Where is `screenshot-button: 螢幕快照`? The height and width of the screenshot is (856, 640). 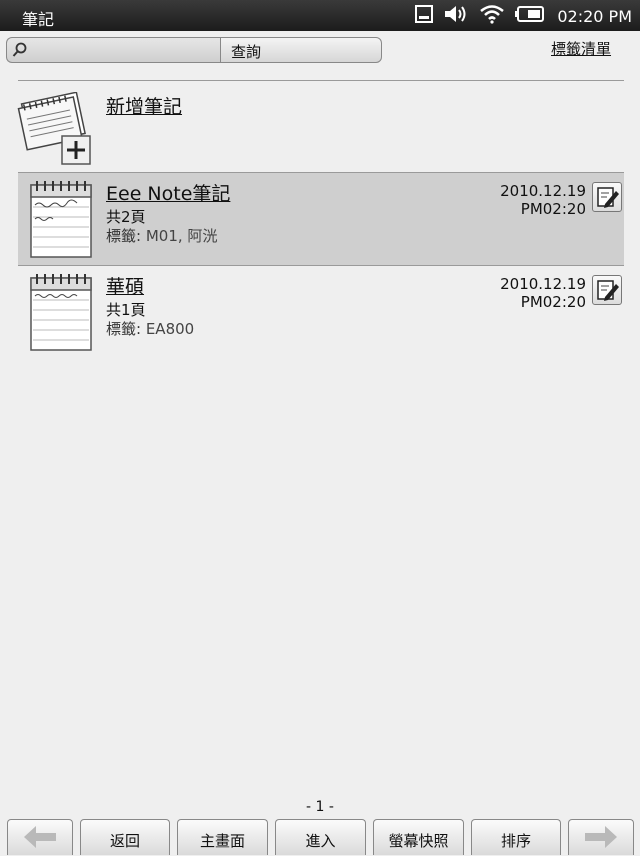
screenshot-button: 螢幕快照 is located at coordinates (418, 837).